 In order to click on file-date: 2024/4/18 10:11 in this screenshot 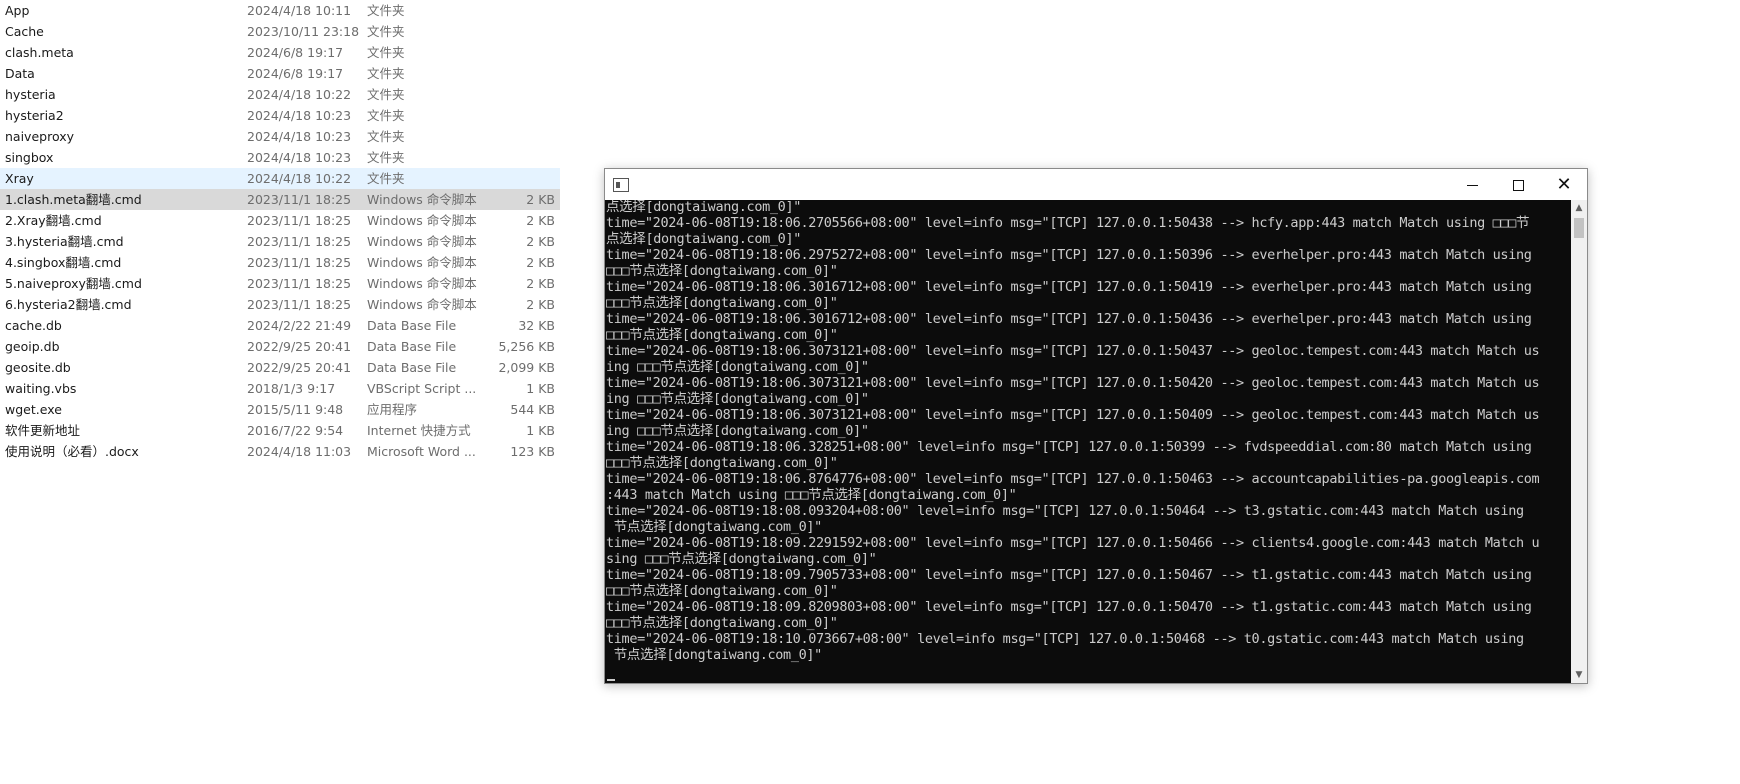, I will do `click(299, 10)`.